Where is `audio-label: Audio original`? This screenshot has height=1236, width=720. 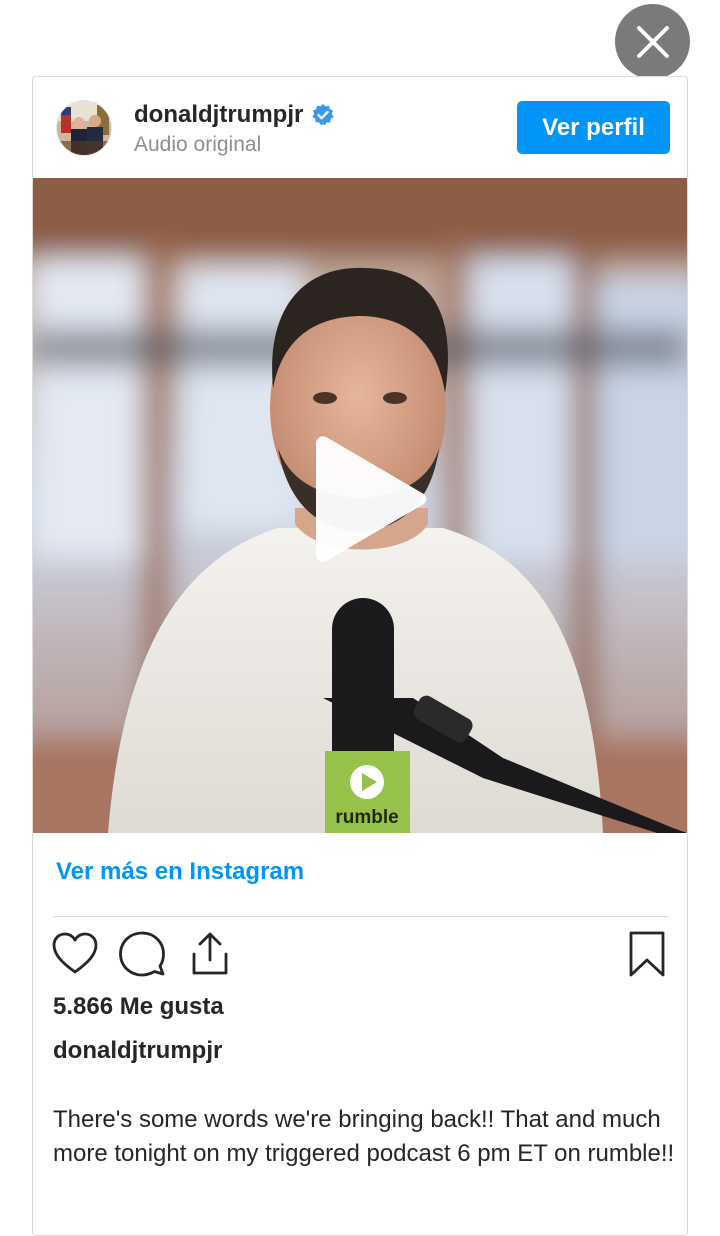 audio-label: Audio original is located at coordinates (197, 145).